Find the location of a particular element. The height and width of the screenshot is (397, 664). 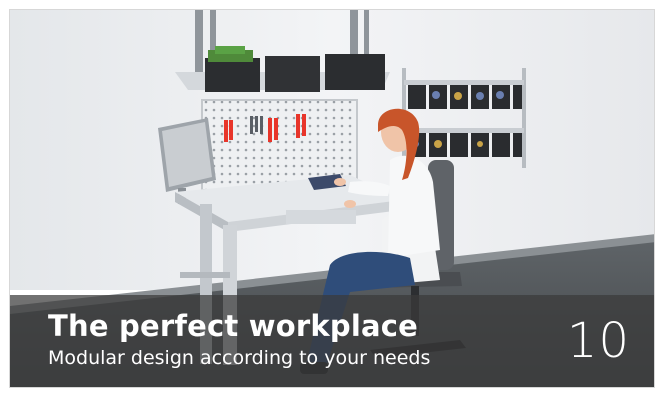

teaser-title: The perfect workplace is located at coordinates (233, 326).